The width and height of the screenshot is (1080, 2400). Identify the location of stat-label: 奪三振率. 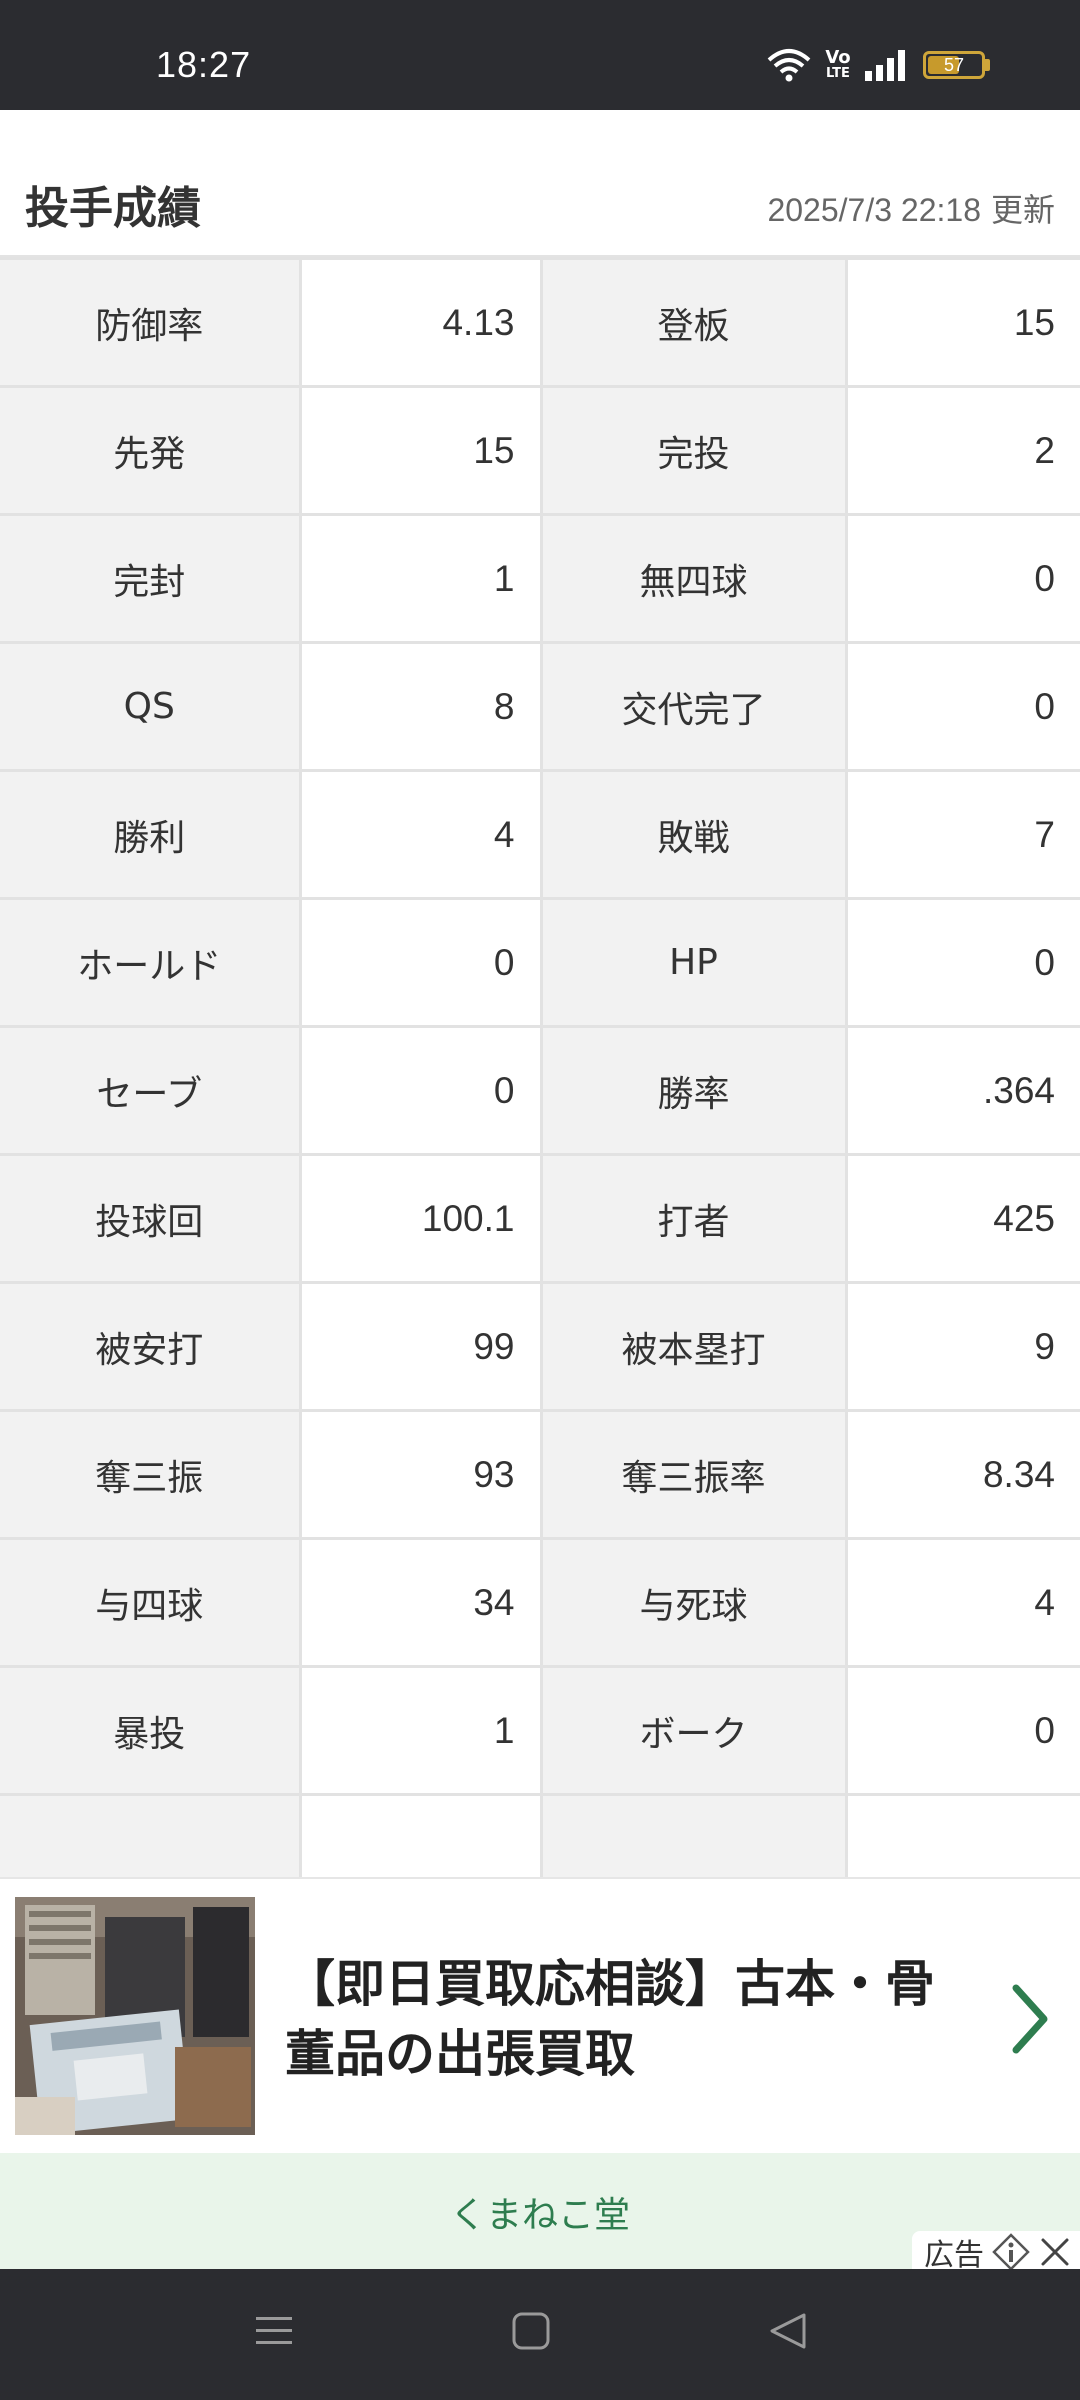
(693, 1474).